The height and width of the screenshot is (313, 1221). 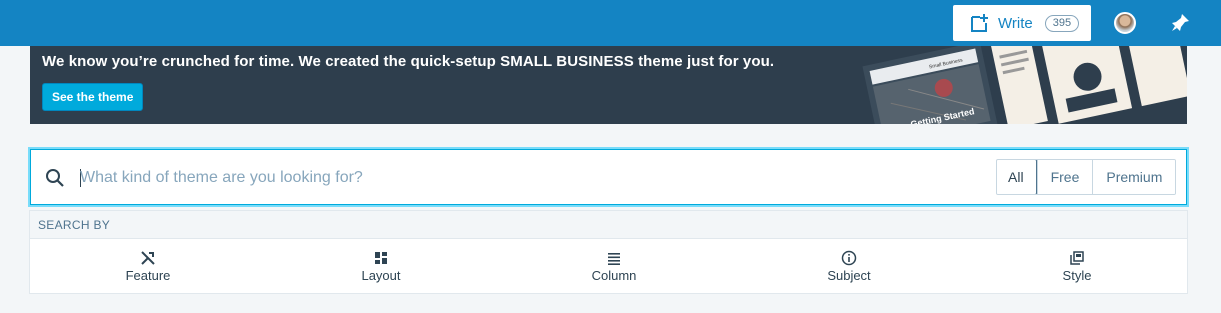 What do you see at coordinates (381, 258) in the screenshot?
I see `layout-icon` at bounding box center [381, 258].